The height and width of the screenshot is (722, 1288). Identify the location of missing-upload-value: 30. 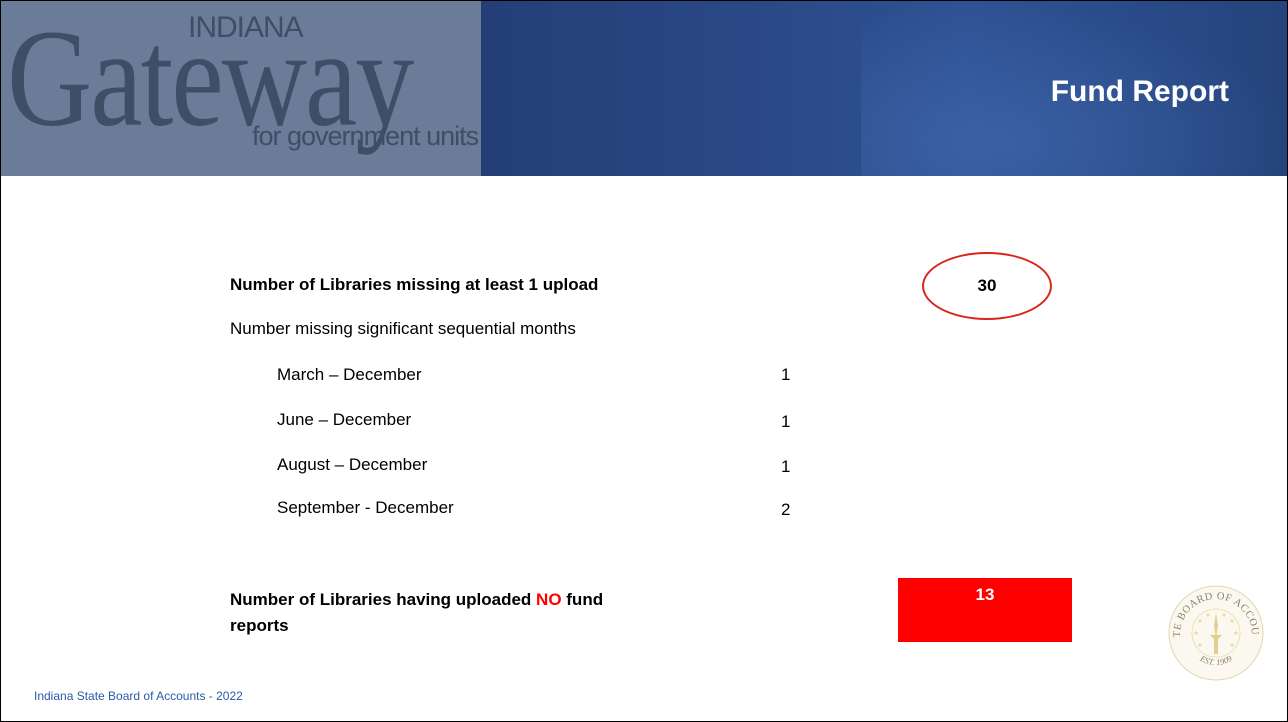
(987, 285).